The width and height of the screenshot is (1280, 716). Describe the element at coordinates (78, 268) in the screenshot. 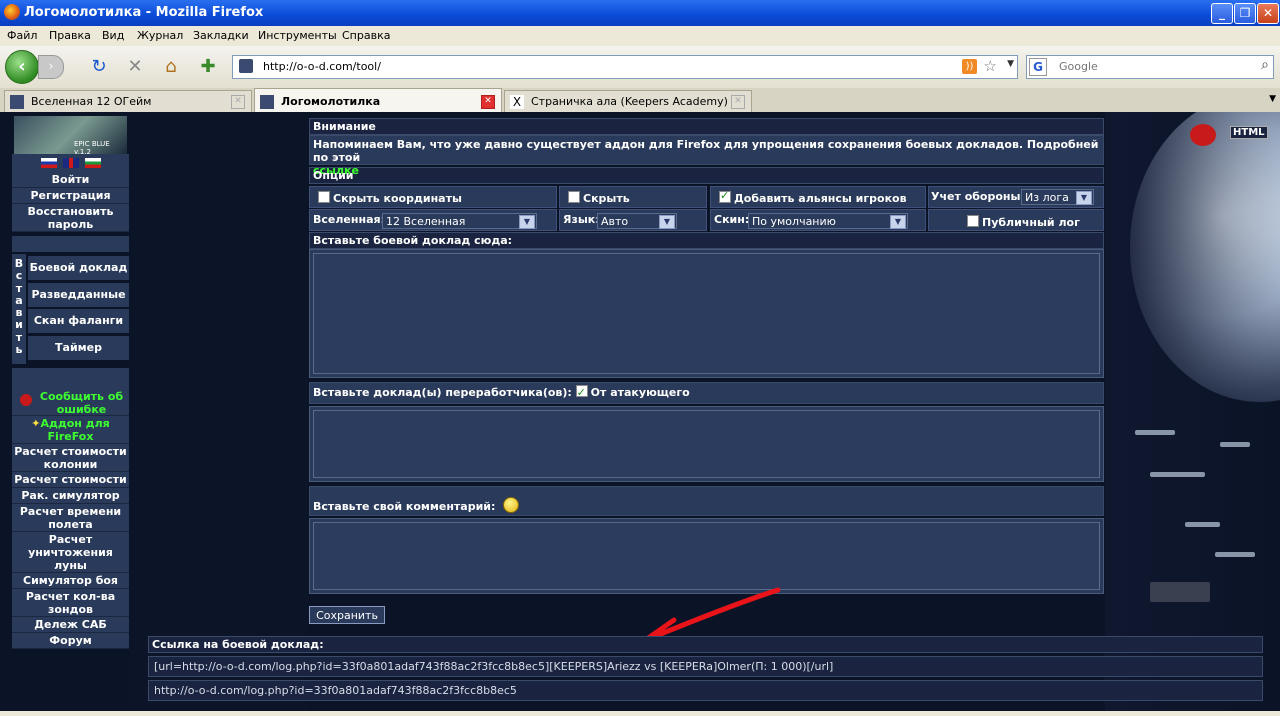

I see `insert-battle-report: Боевой доклад` at that location.